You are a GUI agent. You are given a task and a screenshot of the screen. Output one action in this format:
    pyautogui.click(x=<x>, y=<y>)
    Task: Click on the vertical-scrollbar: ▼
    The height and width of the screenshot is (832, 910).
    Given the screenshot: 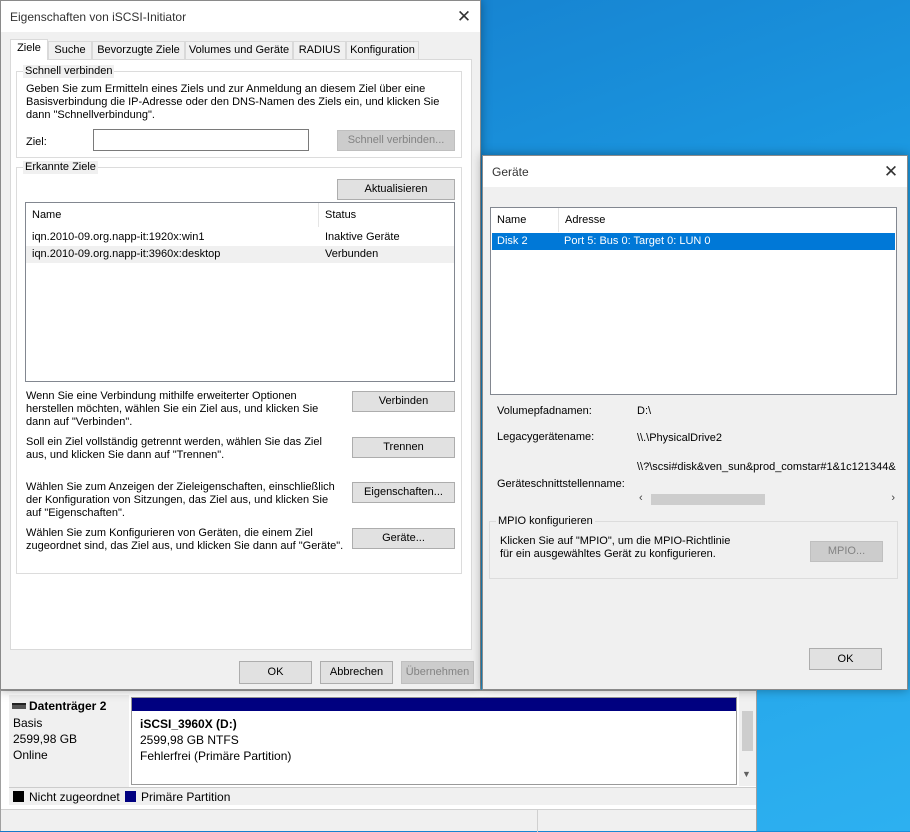 What is the action you would take?
    pyautogui.click(x=747, y=738)
    